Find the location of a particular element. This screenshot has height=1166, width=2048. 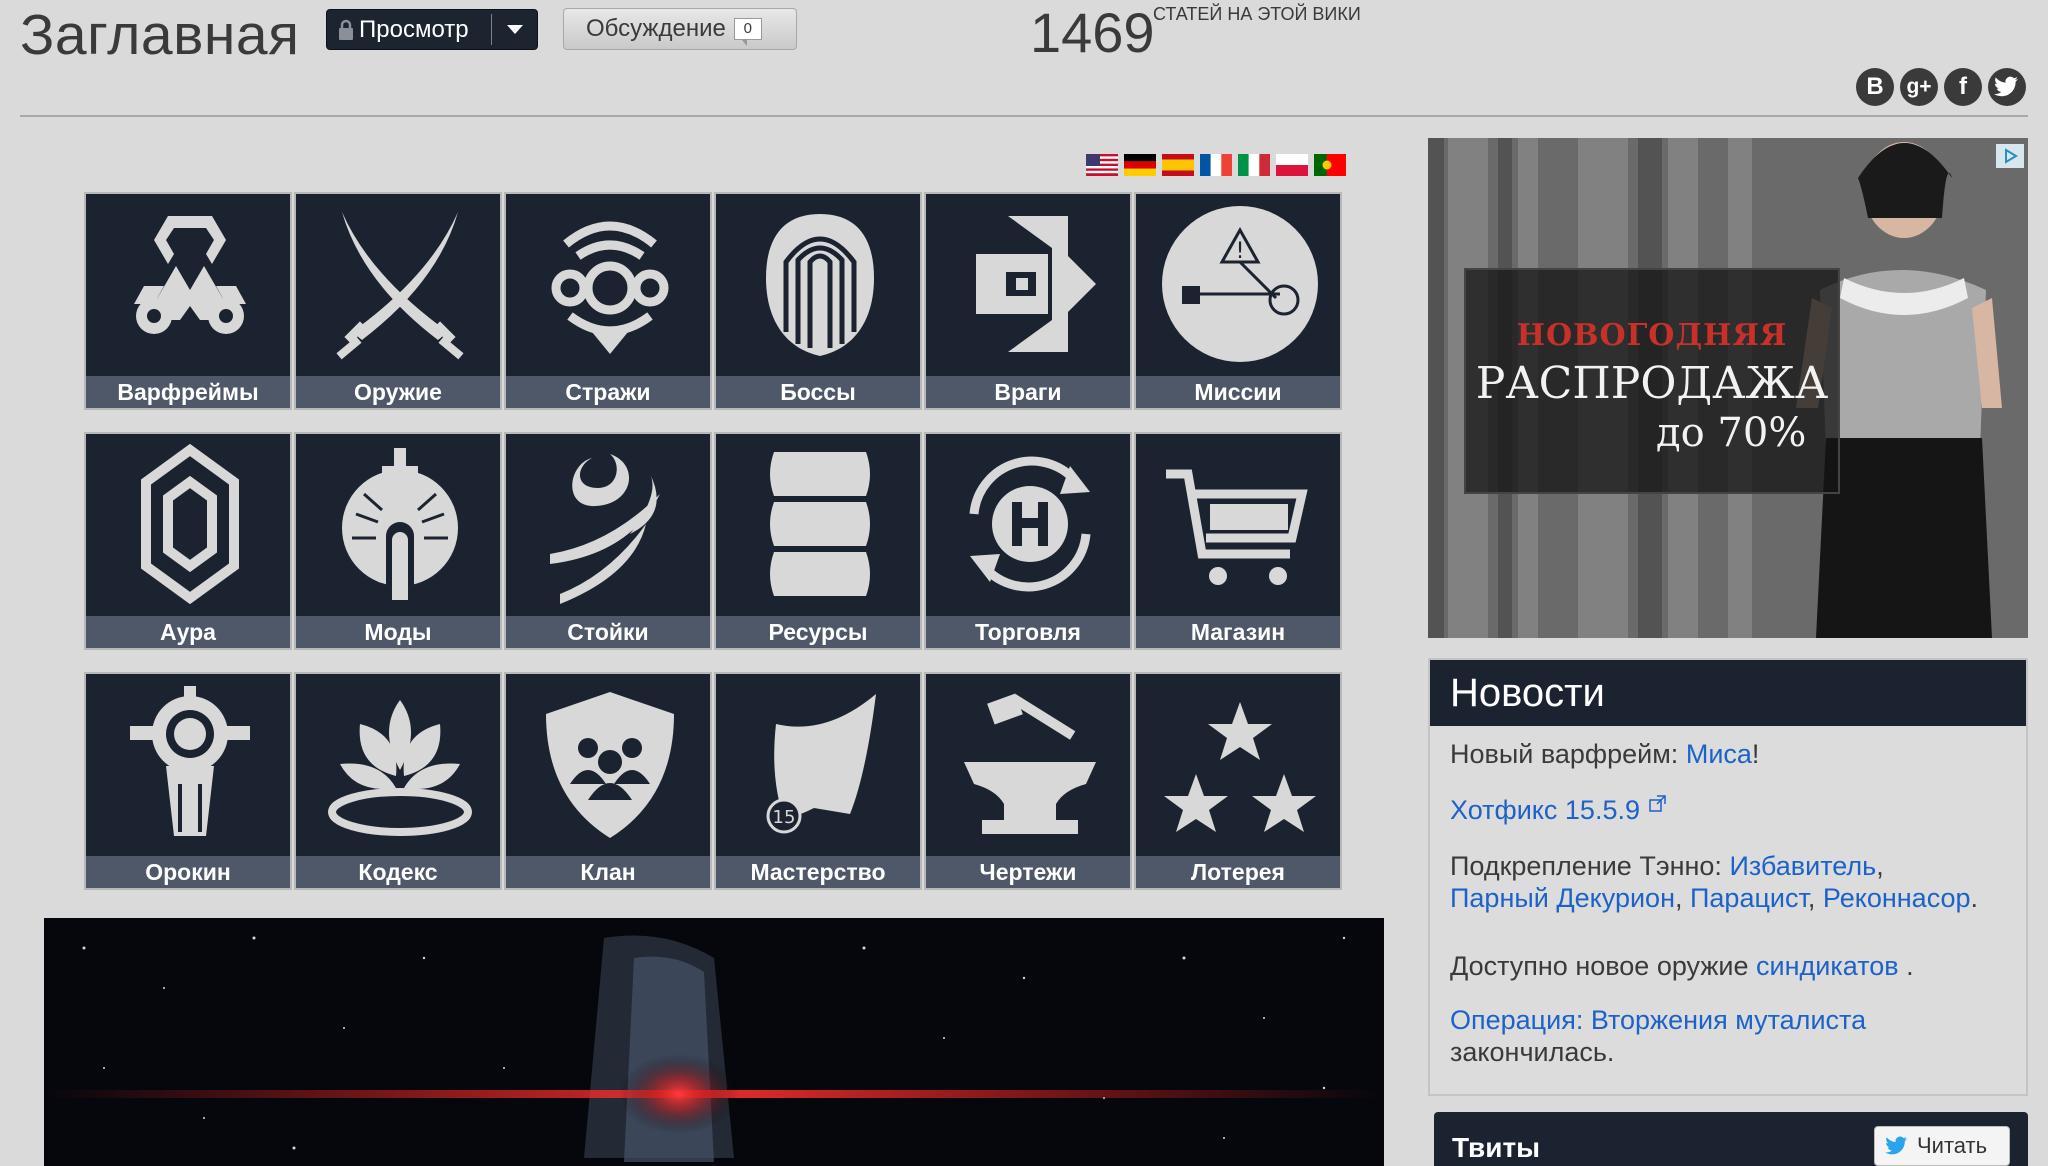

tile-trading: Торговля is located at coordinates (1028, 541).